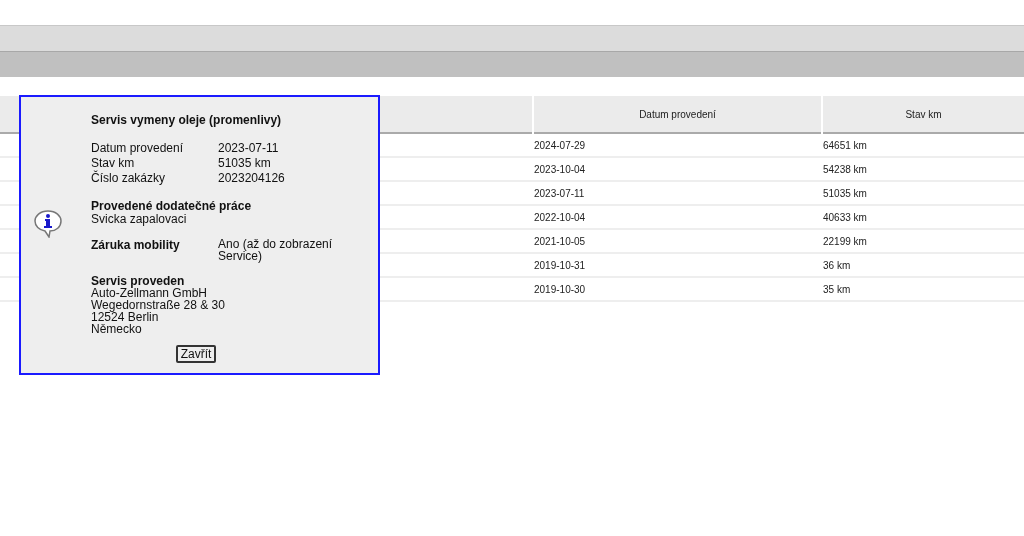 This screenshot has width=1024, height=536. What do you see at coordinates (113, 163) in the screenshot?
I see `field-label: Stav km` at bounding box center [113, 163].